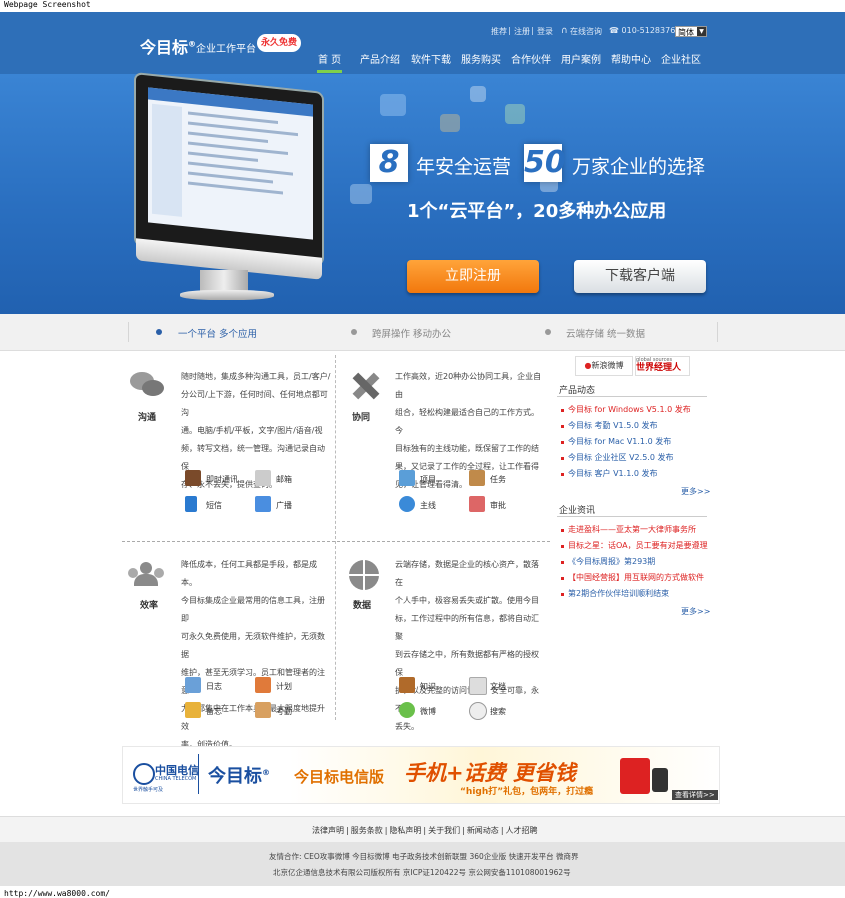 Image resolution: width=845 pixels, height=898 pixels. I want to click on app-label: 审批, so click(498, 505).